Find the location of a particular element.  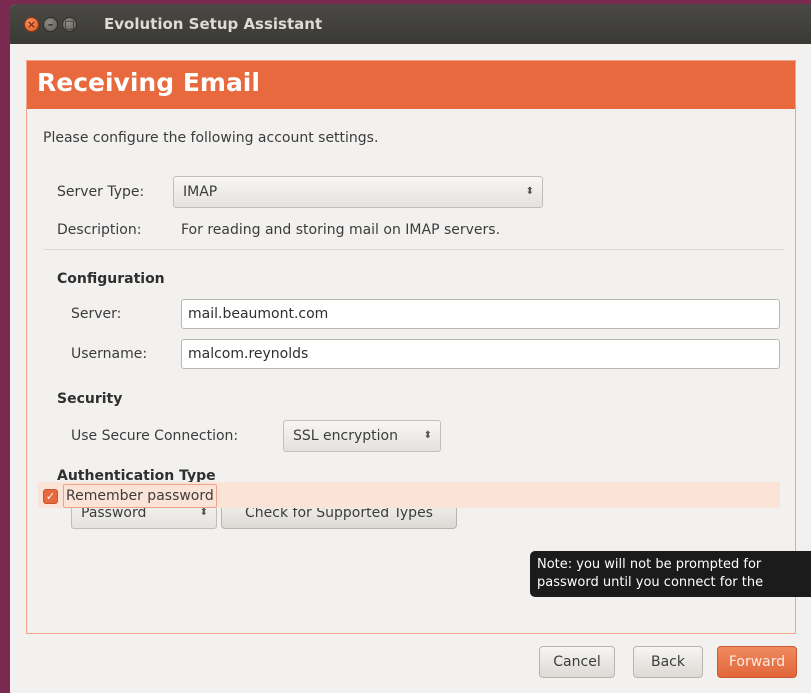

forward-button: Forward is located at coordinates (757, 662).